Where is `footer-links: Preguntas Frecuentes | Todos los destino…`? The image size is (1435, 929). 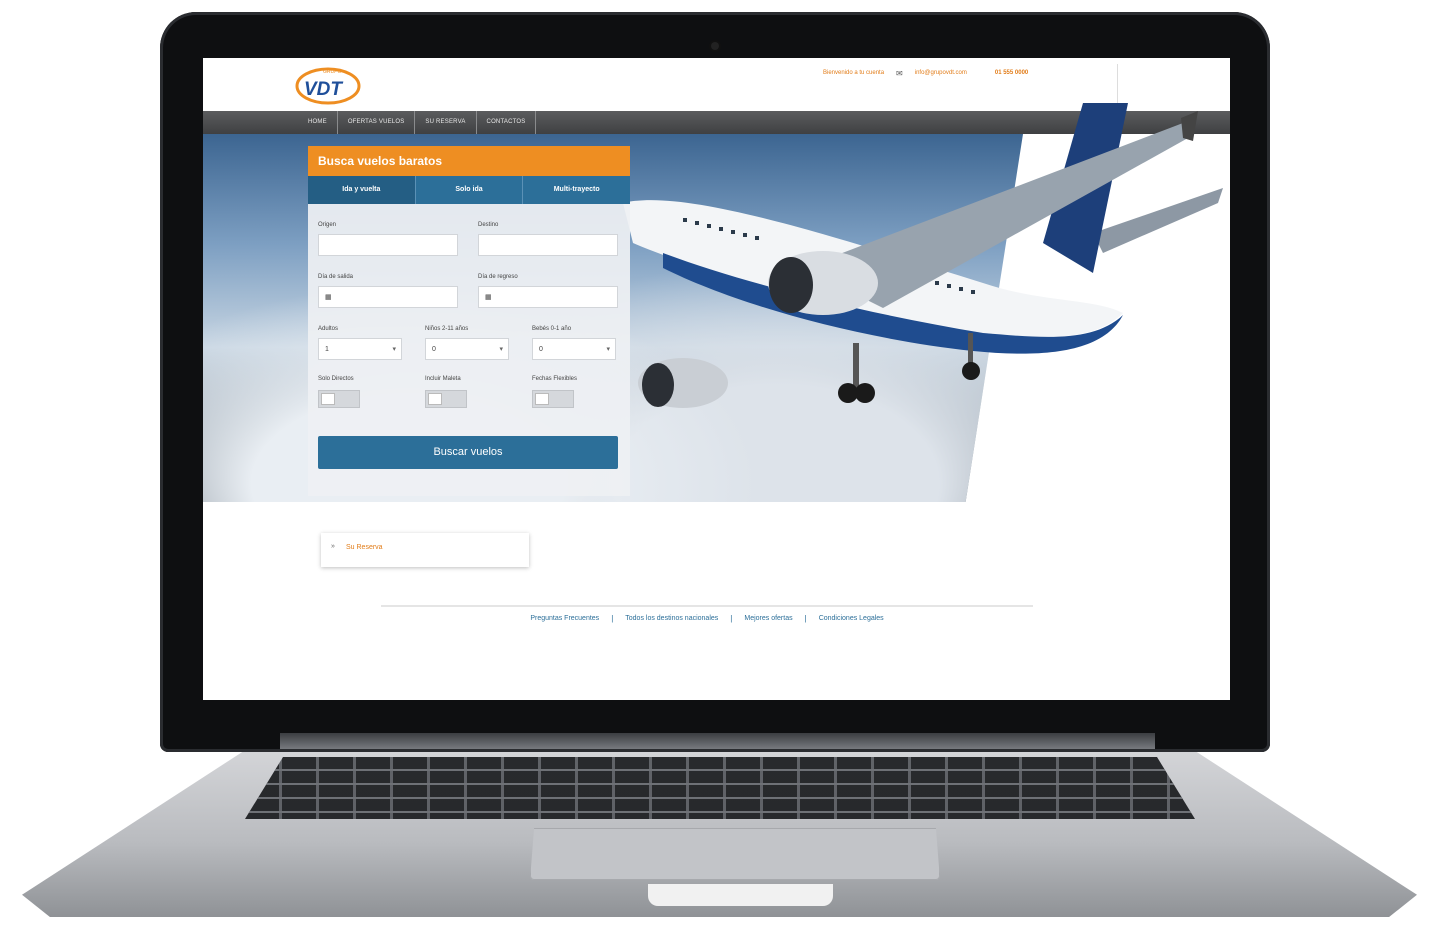
footer-links: Preguntas Frecuentes | Todos los destino… is located at coordinates (707, 617).